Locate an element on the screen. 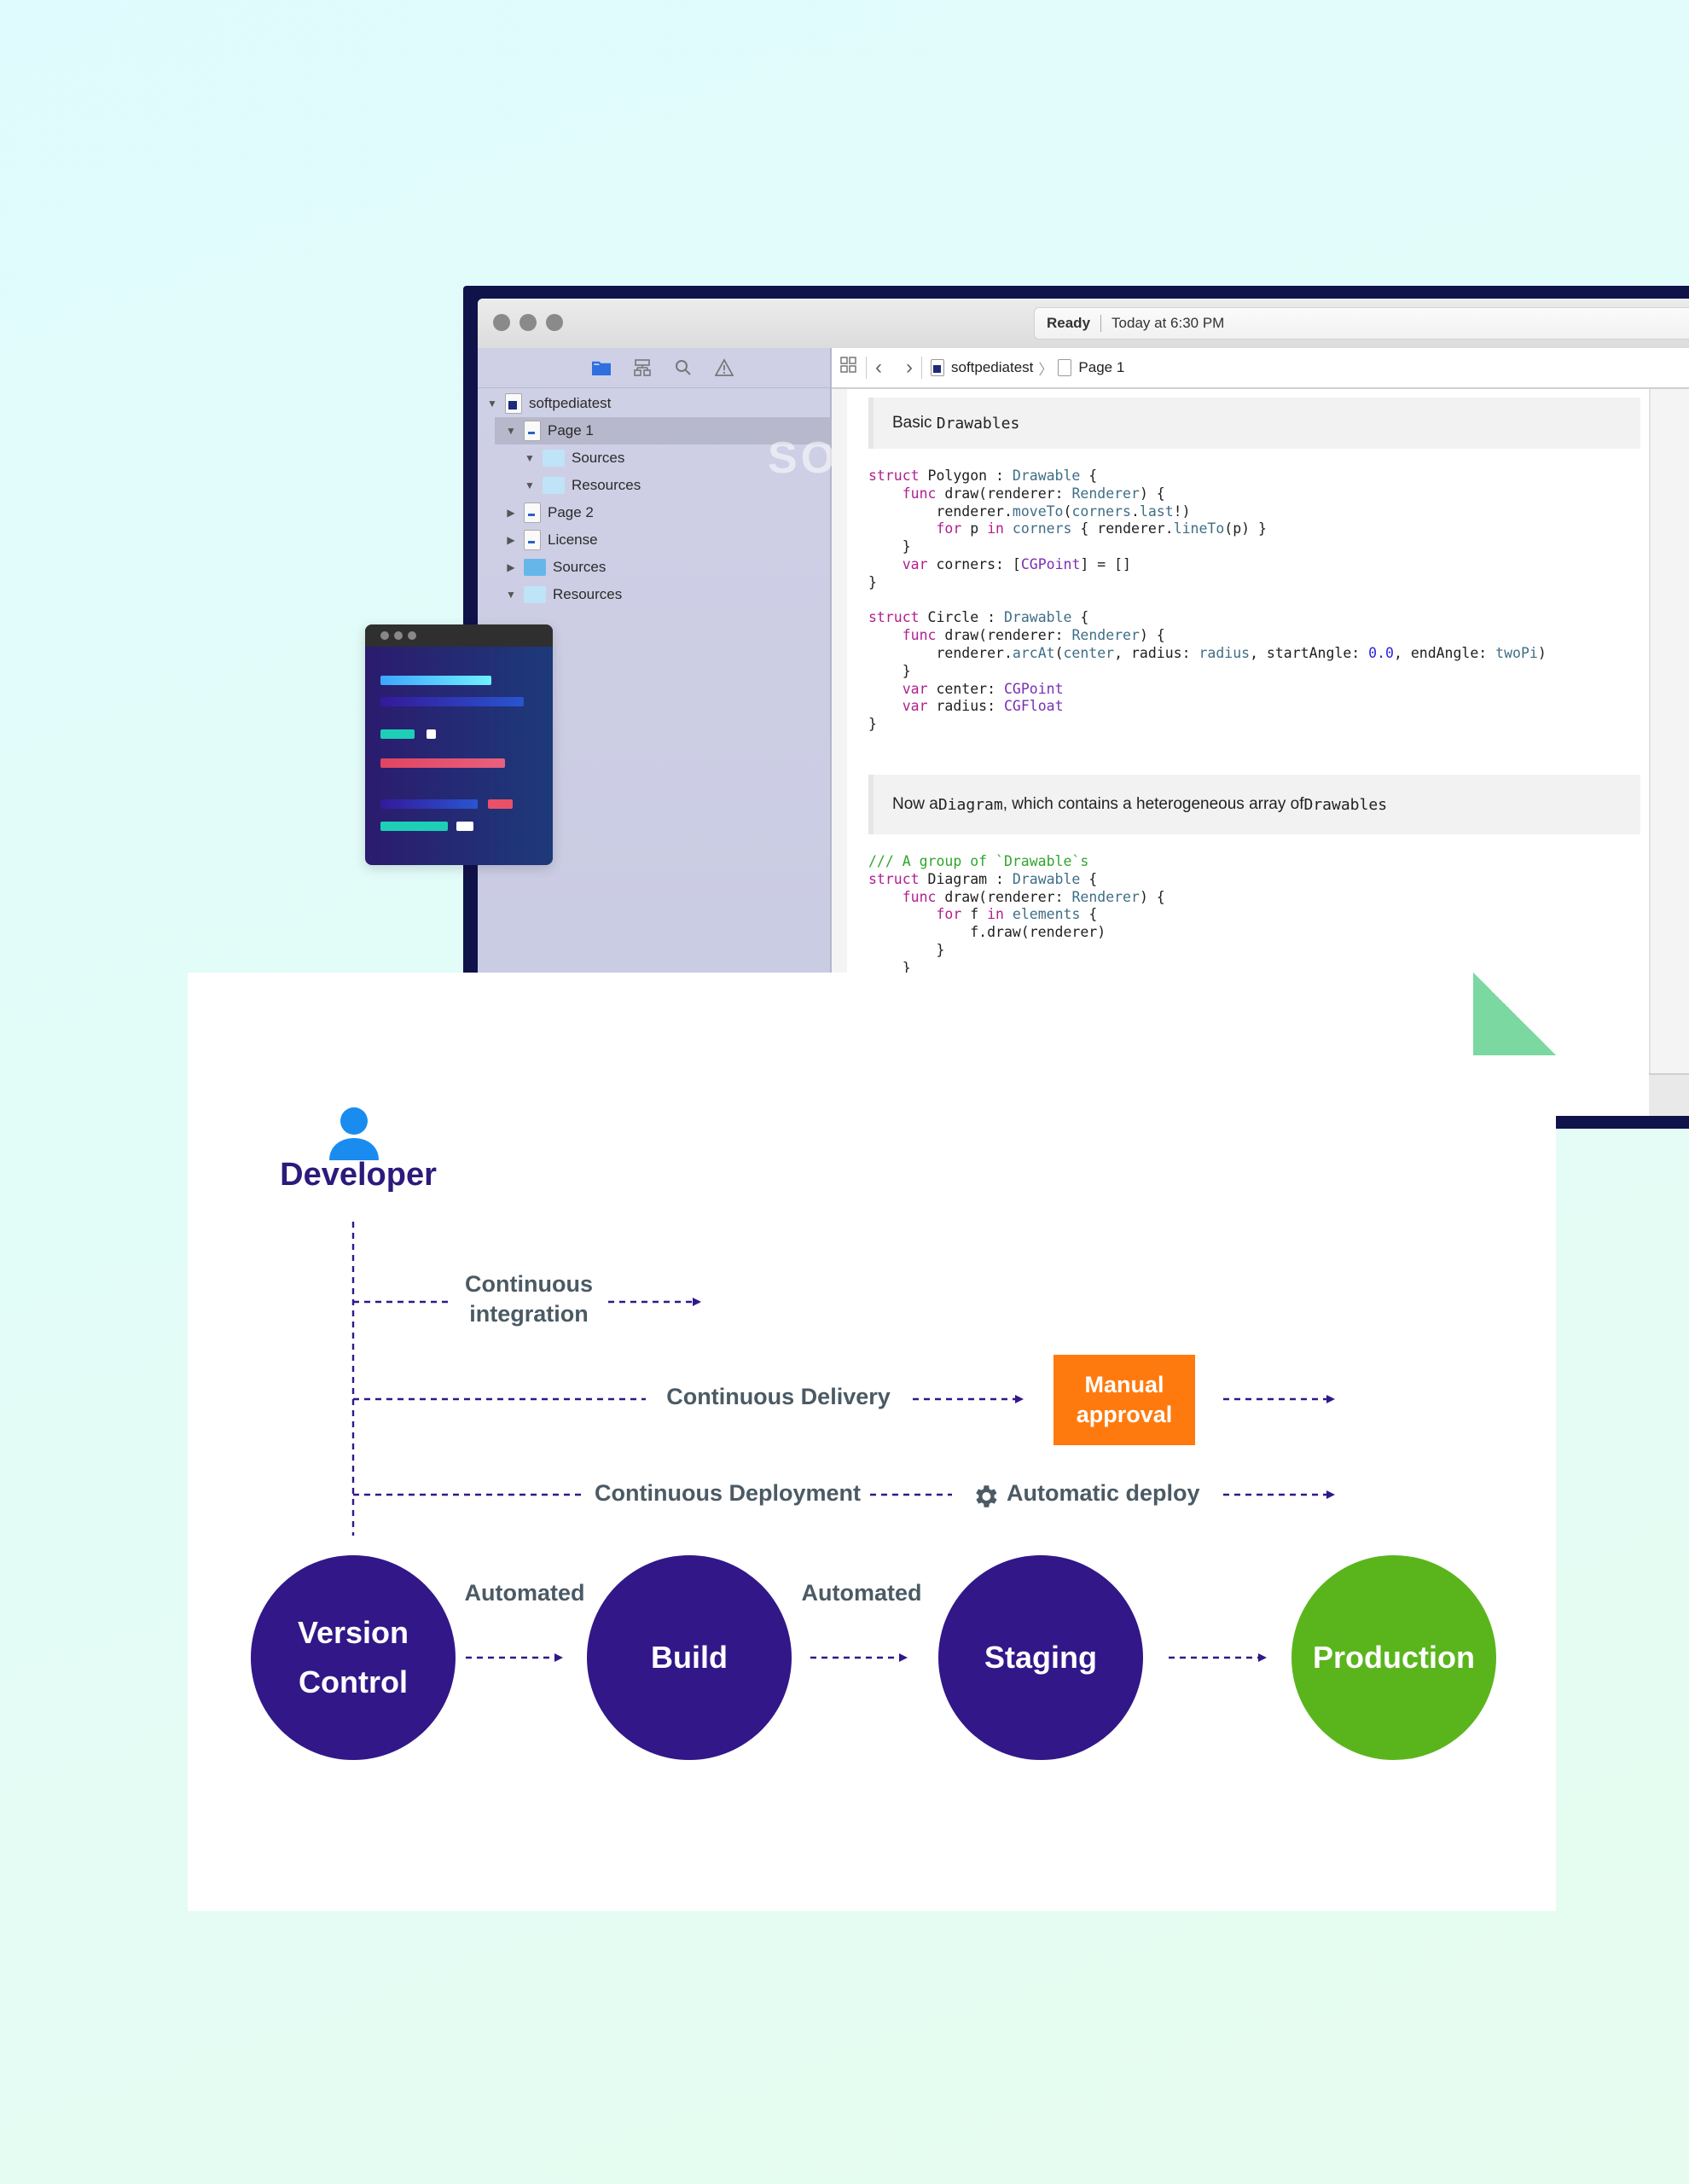 Image resolution: width=1689 pixels, height=2184 pixels. tree-item-page-1: ▼ Page 1 is located at coordinates (663, 431).